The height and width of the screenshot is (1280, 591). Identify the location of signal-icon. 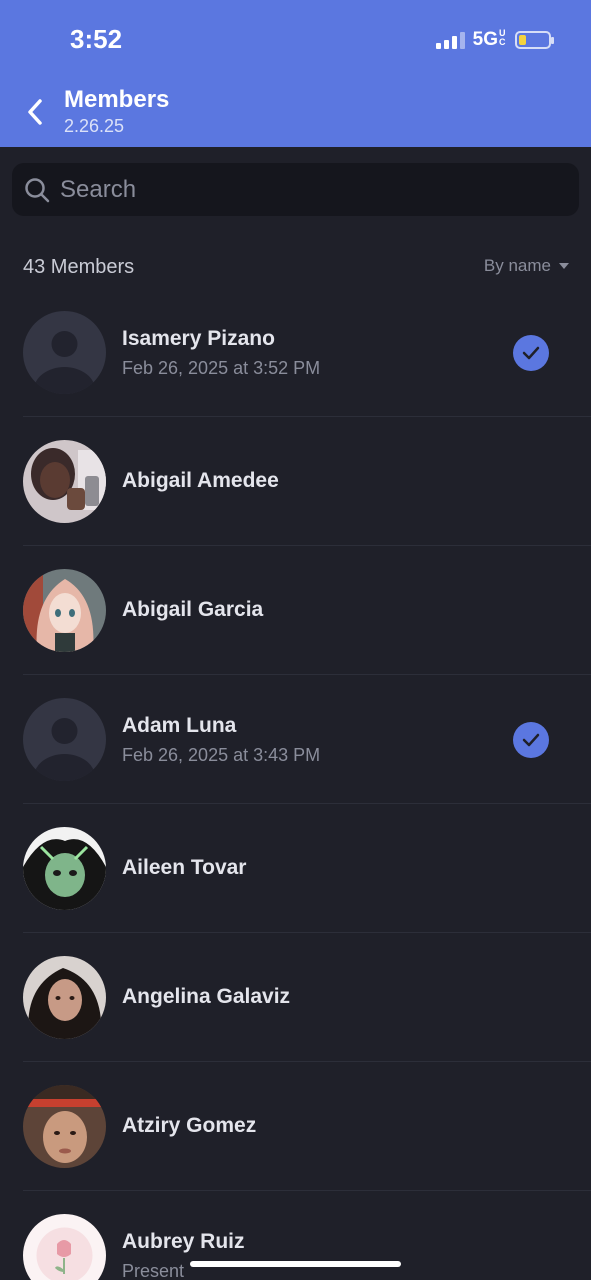
(450, 40).